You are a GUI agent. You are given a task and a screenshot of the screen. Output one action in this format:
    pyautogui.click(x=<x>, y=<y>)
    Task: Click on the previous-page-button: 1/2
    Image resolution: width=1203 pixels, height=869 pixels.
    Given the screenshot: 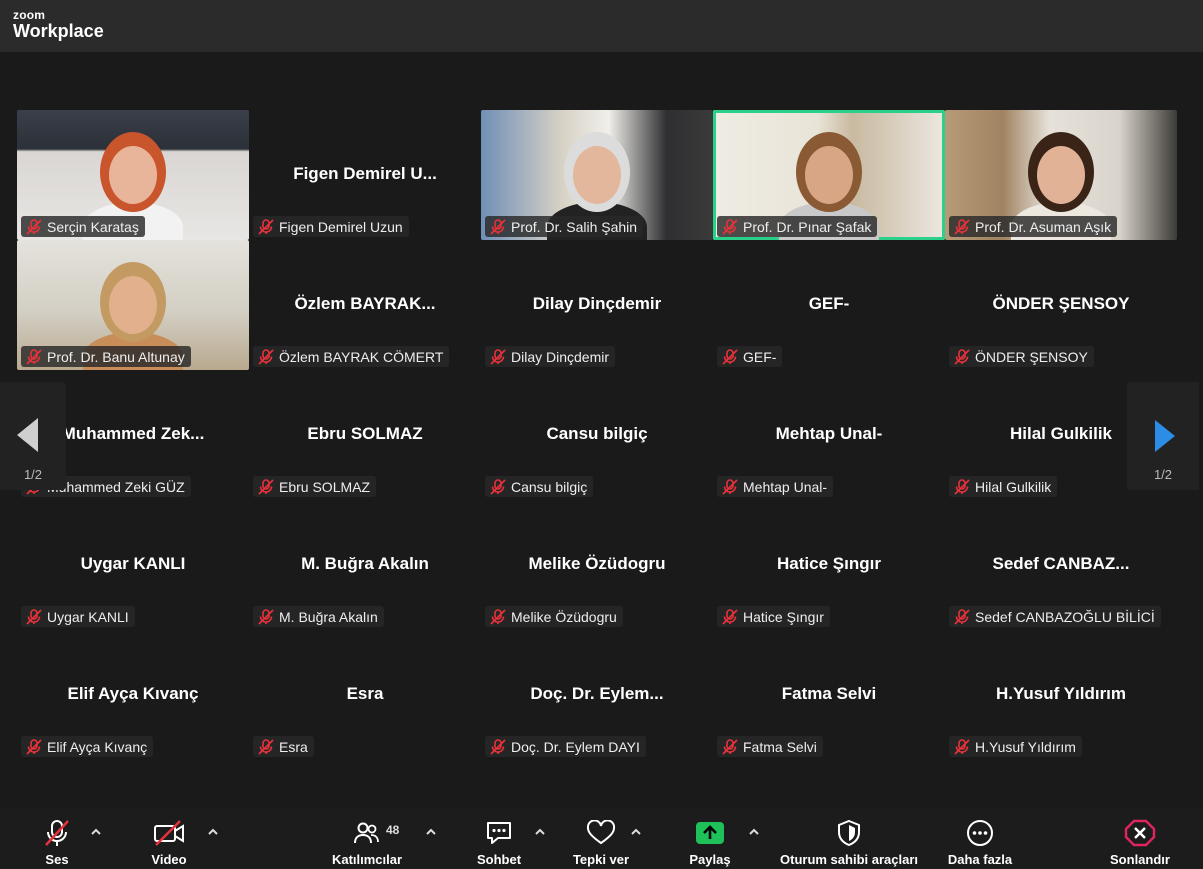 What is the action you would take?
    pyautogui.click(x=33, y=436)
    